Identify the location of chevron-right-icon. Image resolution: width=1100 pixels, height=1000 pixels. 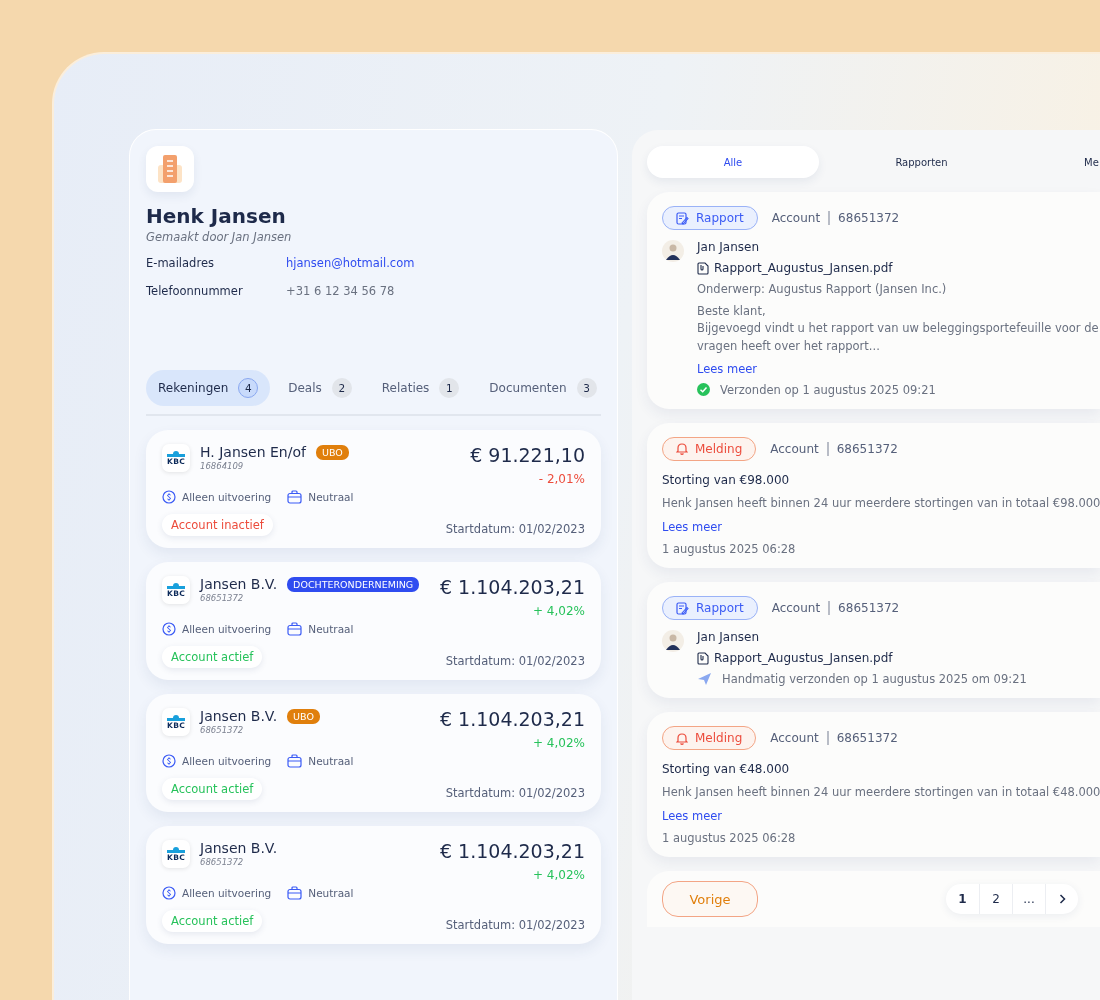
(1062, 899).